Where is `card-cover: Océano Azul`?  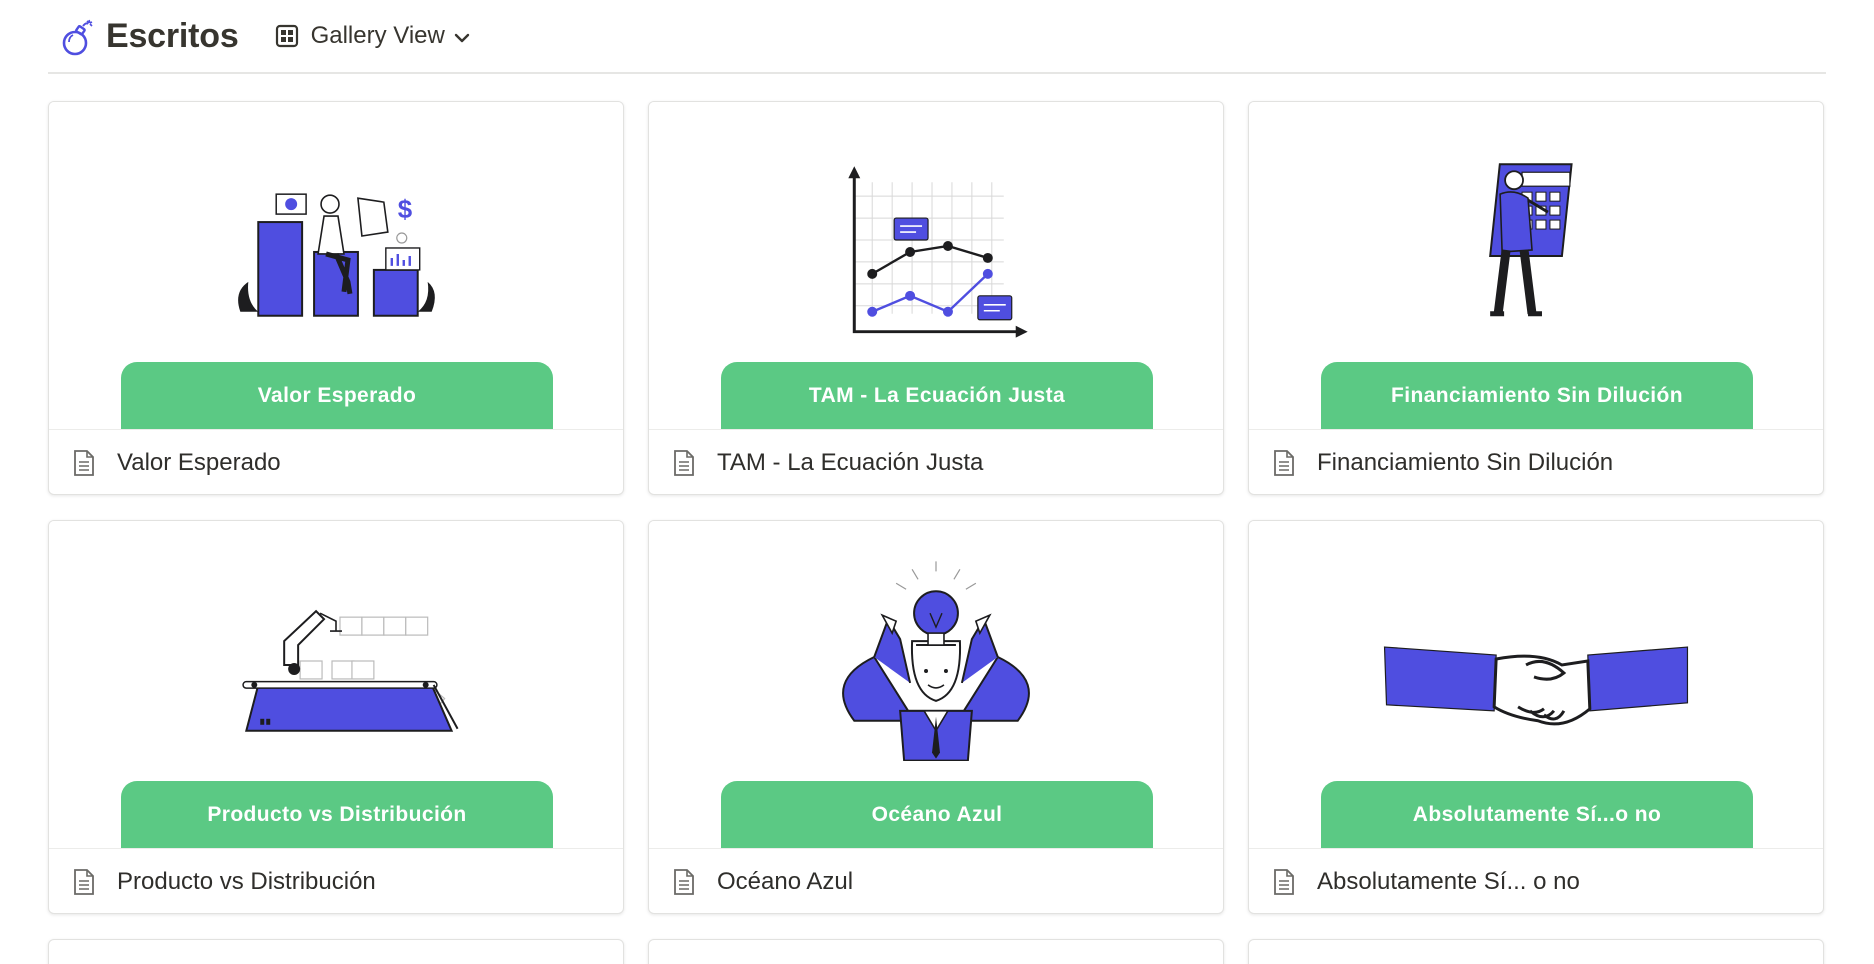 card-cover: Océano Azul is located at coordinates (936, 684).